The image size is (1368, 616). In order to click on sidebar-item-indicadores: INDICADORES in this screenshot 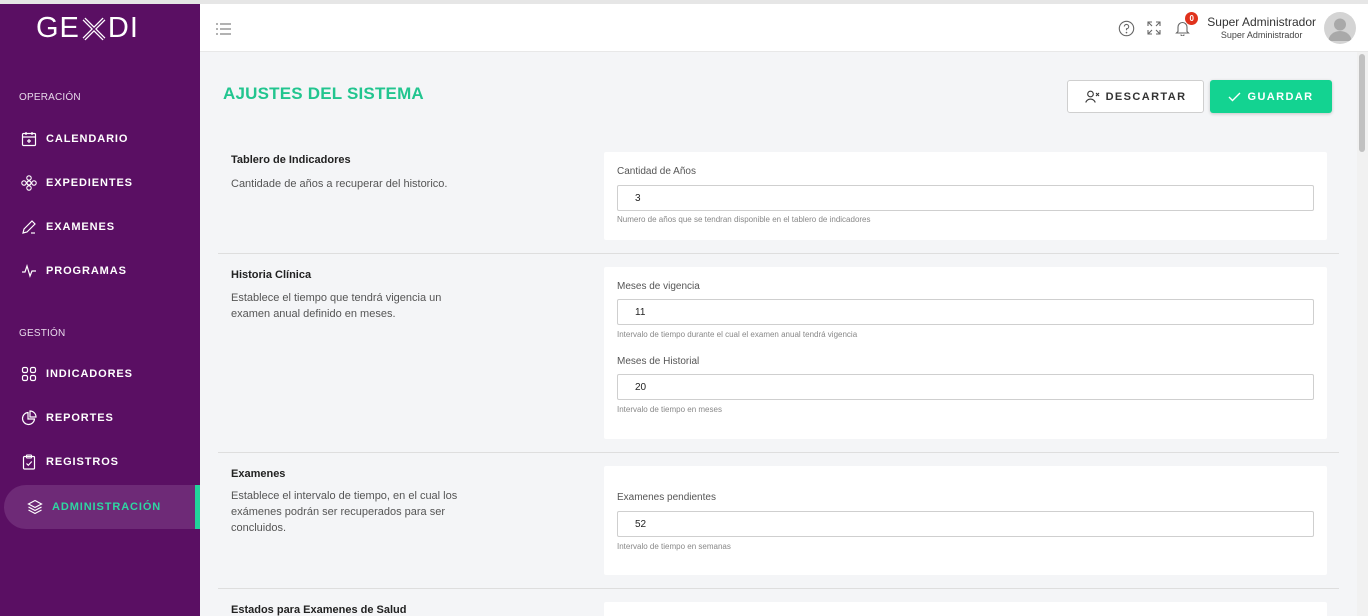, I will do `click(102, 374)`.